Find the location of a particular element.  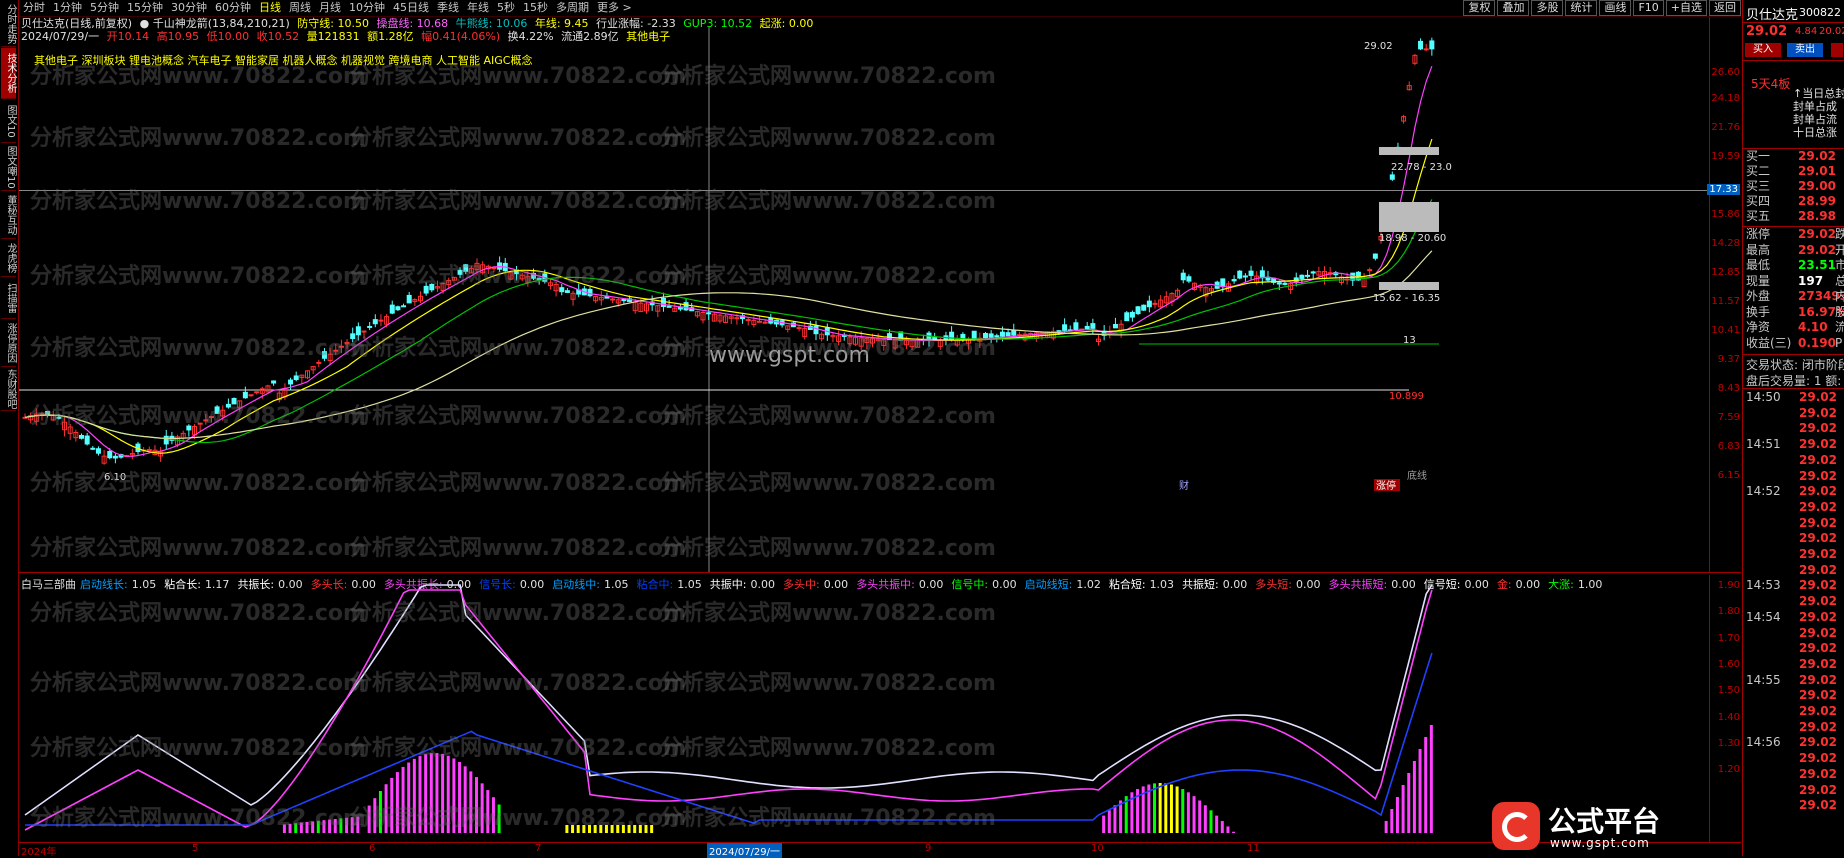

sub-y-tick-label: 1.40 is located at coordinates (1728, 717).